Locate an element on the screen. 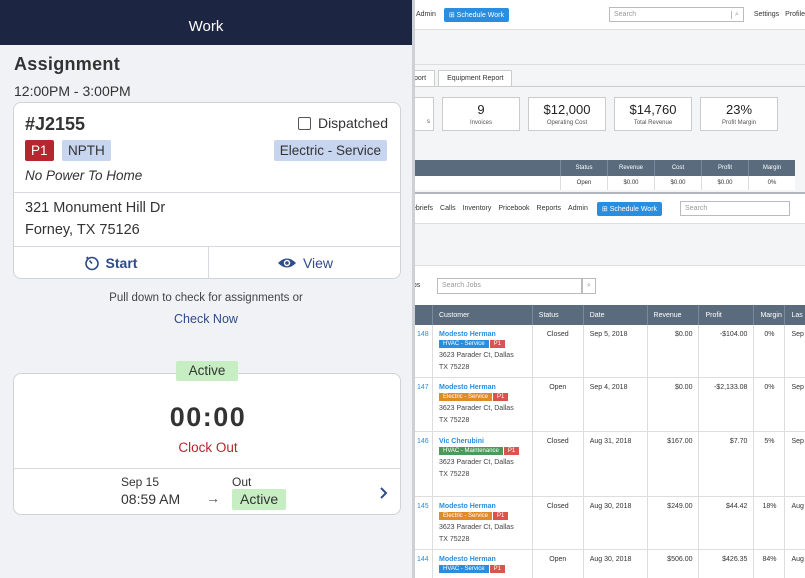 The height and width of the screenshot is (578, 805). check-now-link: Check Now is located at coordinates (206, 319).